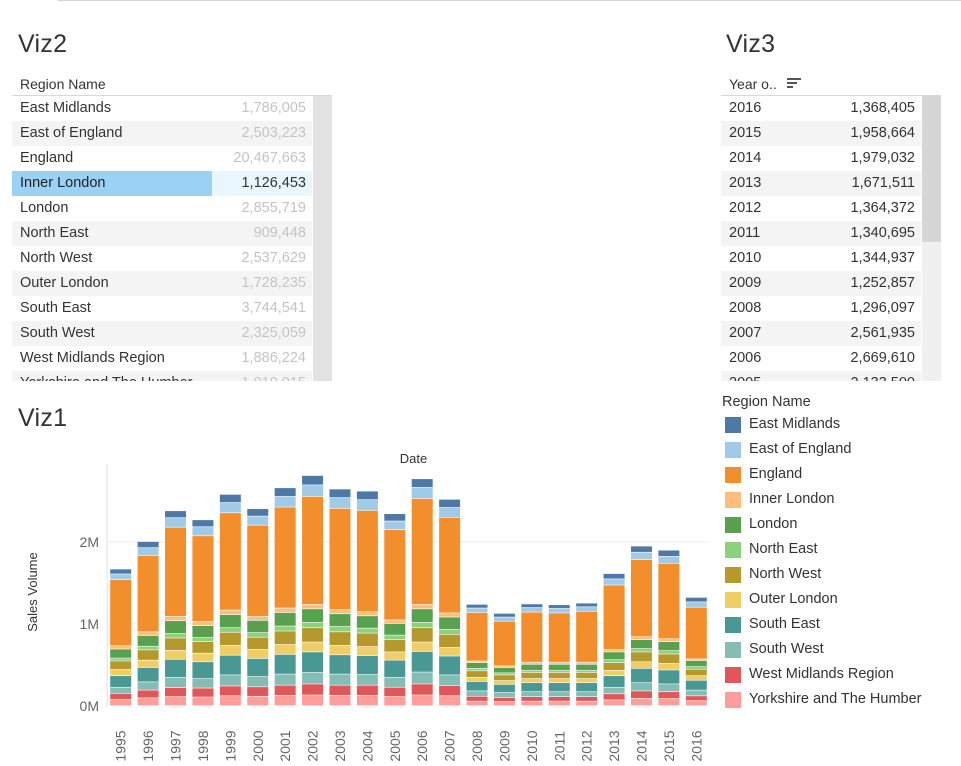 The width and height of the screenshot is (961, 766). What do you see at coordinates (840, 624) in the screenshot?
I see `legend-item: South East` at bounding box center [840, 624].